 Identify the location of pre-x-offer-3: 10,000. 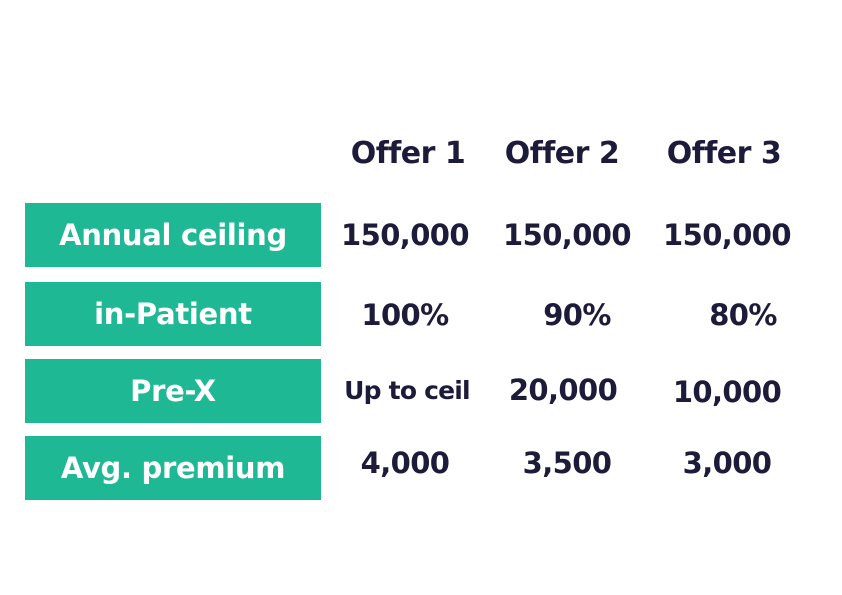
(727, 392).